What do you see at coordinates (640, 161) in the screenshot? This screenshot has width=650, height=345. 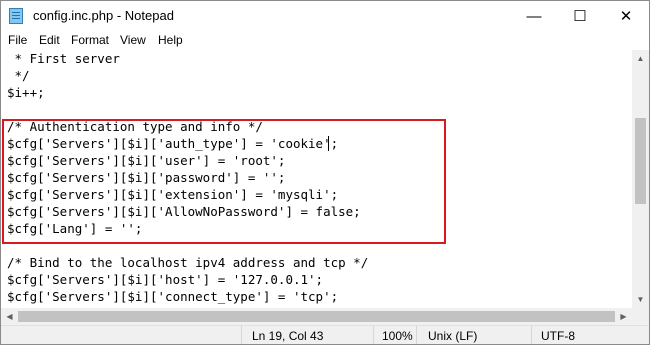 I see `vertical-scroll-thumb` at bounding box center [640, 161].